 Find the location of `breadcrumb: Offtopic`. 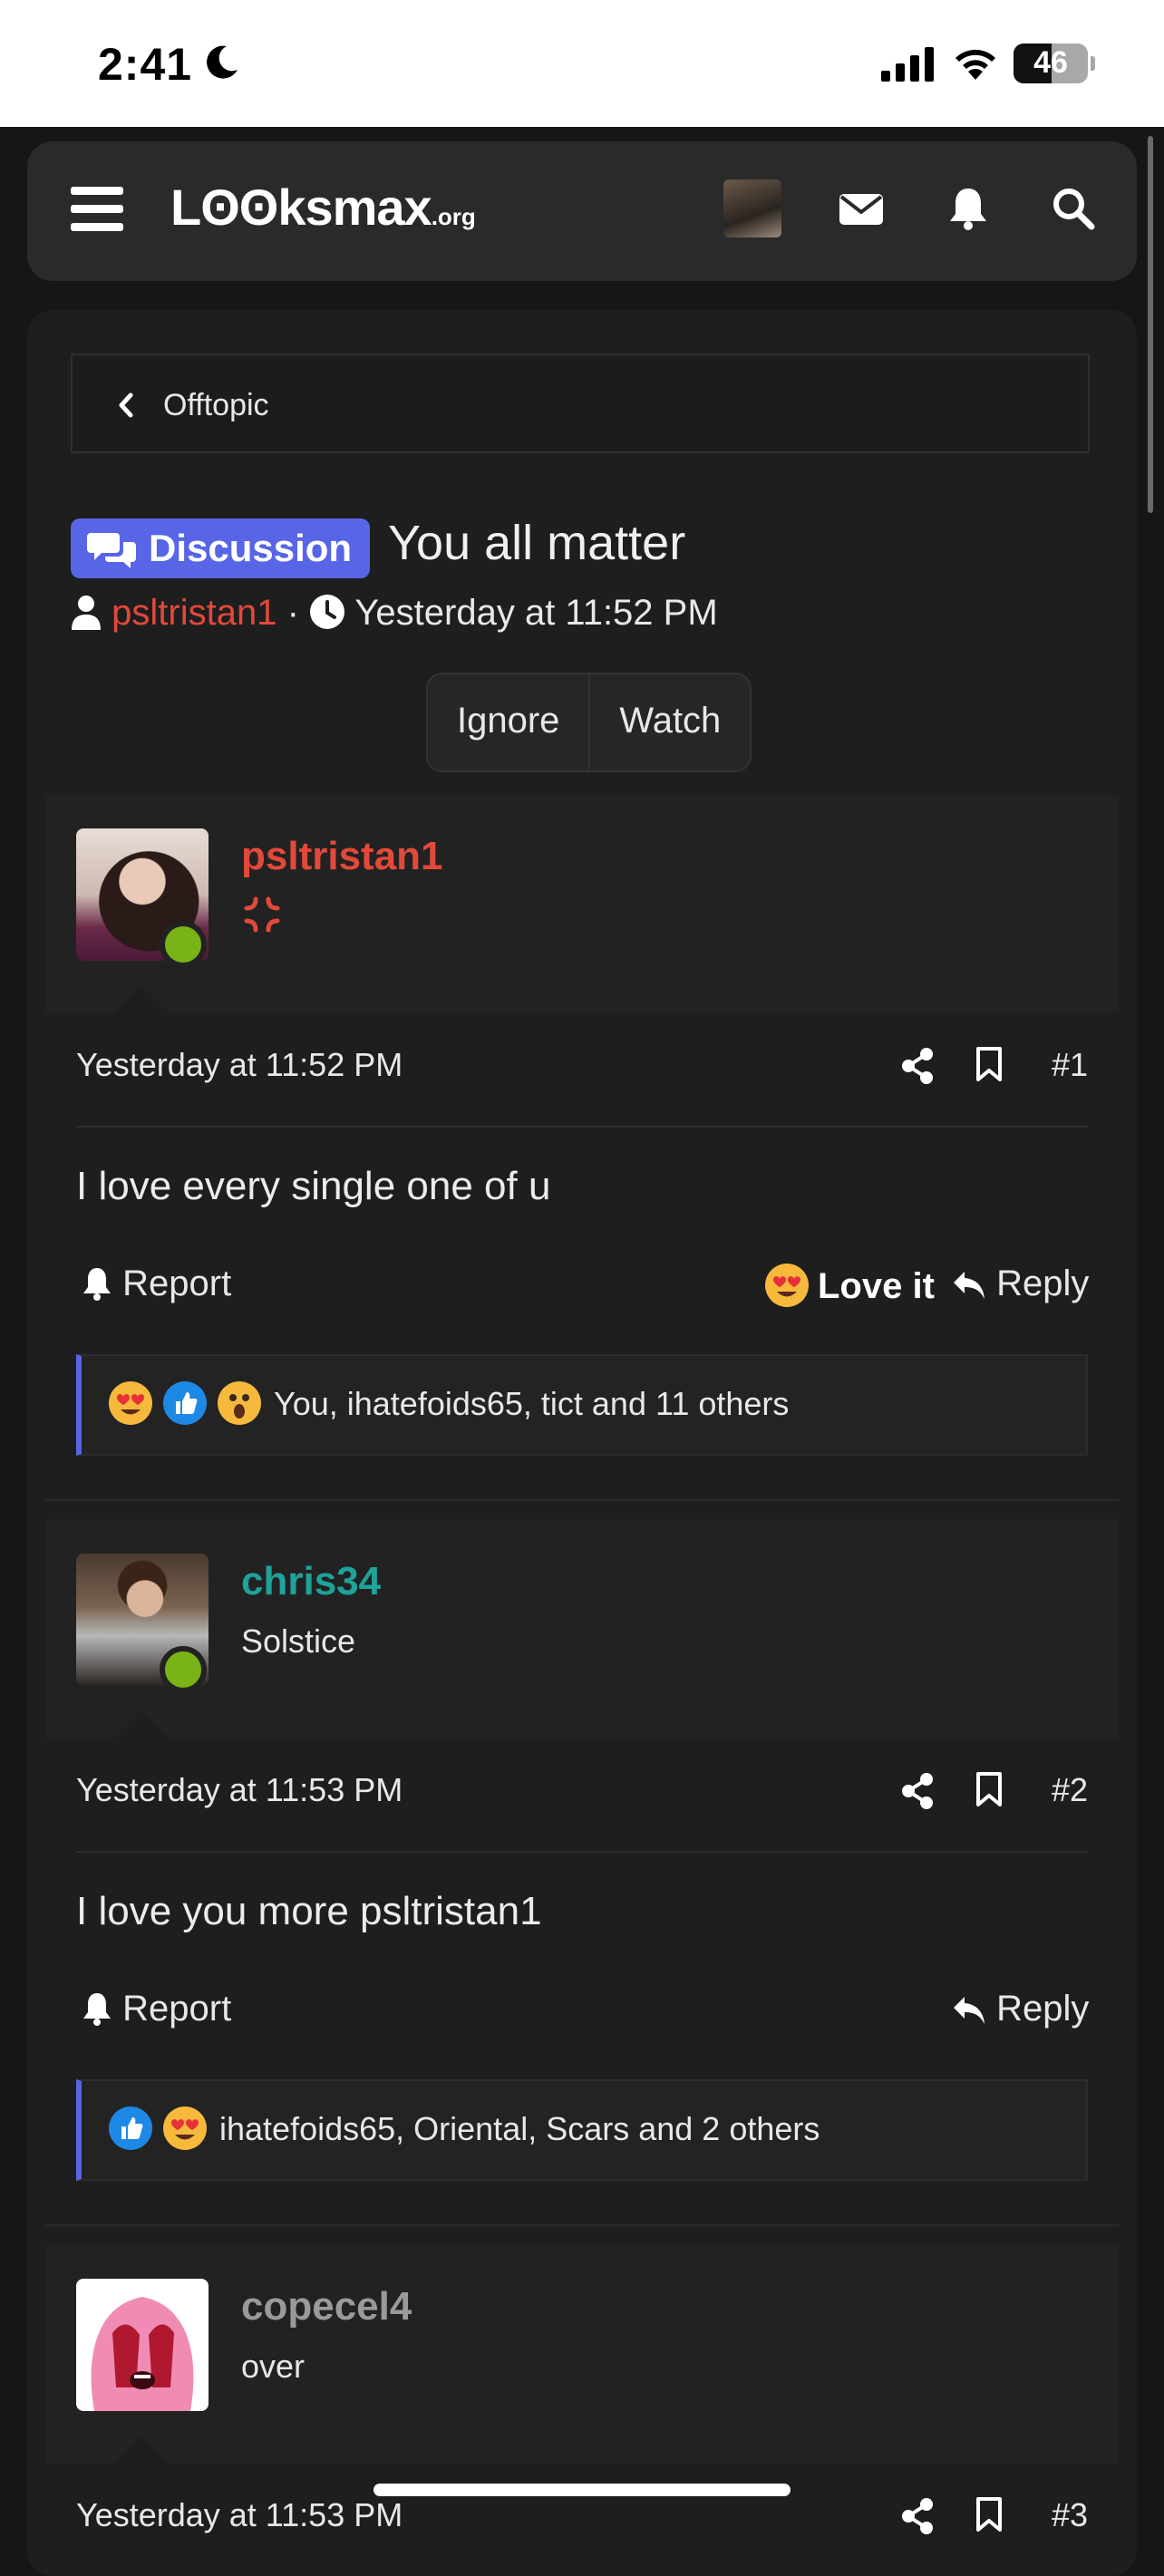

breadcrumb: Offtopic is located at coordinates (580, 403).